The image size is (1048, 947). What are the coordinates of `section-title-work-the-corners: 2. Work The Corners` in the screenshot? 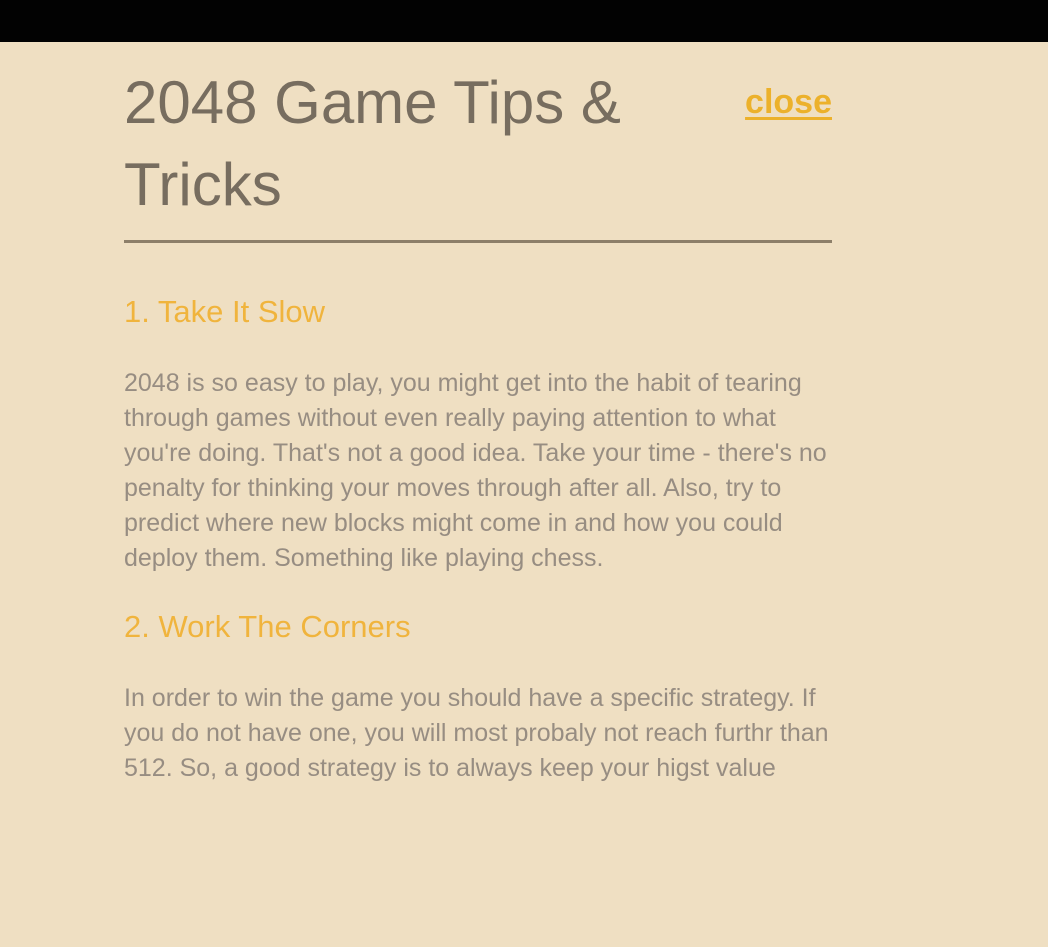 It's located at (267, 626).